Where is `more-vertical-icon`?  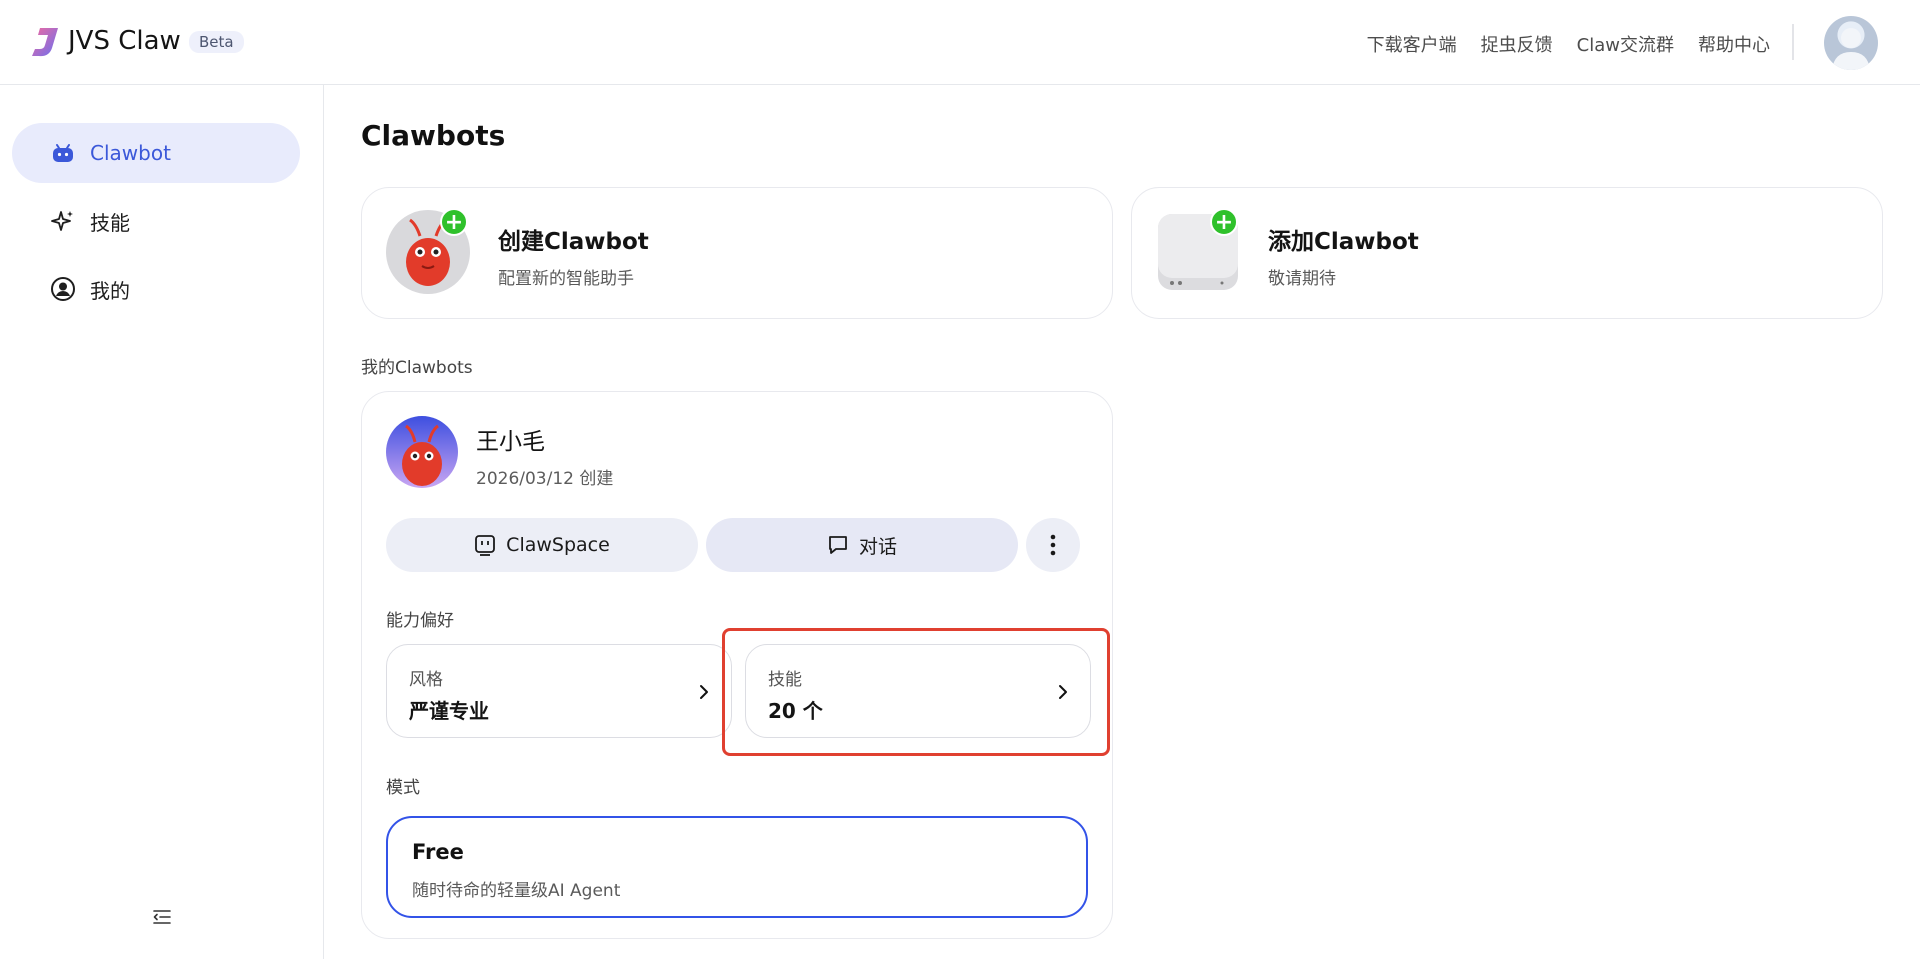 more-vertical-icon is located at coordinates (1053, 545).